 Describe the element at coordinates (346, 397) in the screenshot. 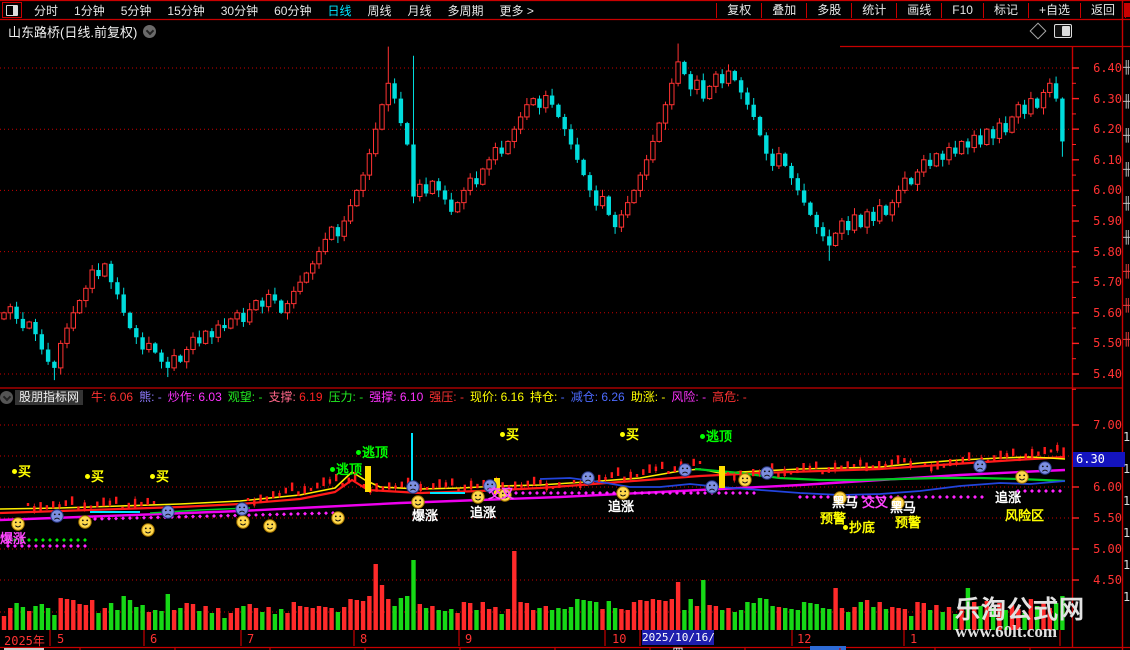

I see `indicator-field: 压力: -` at that location.